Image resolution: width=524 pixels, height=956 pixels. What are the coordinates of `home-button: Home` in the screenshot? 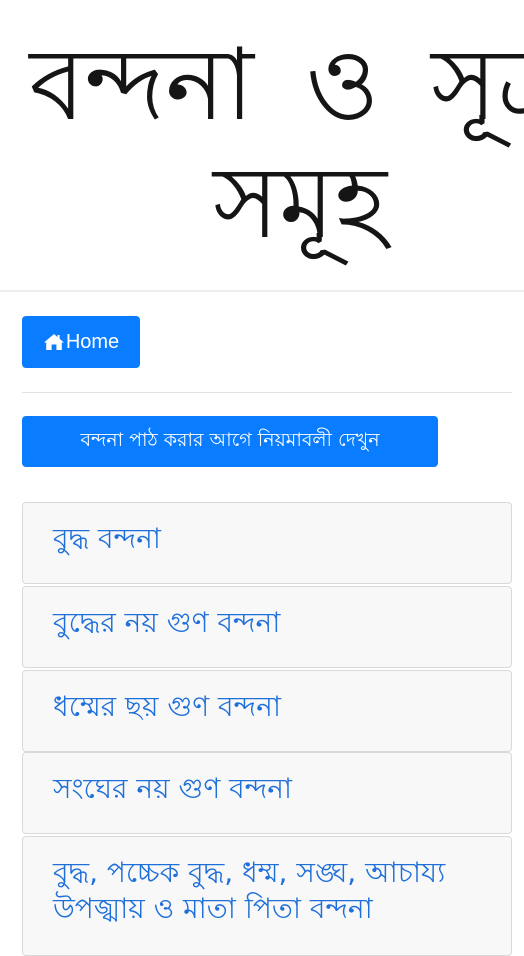 It's located at (81, 342).